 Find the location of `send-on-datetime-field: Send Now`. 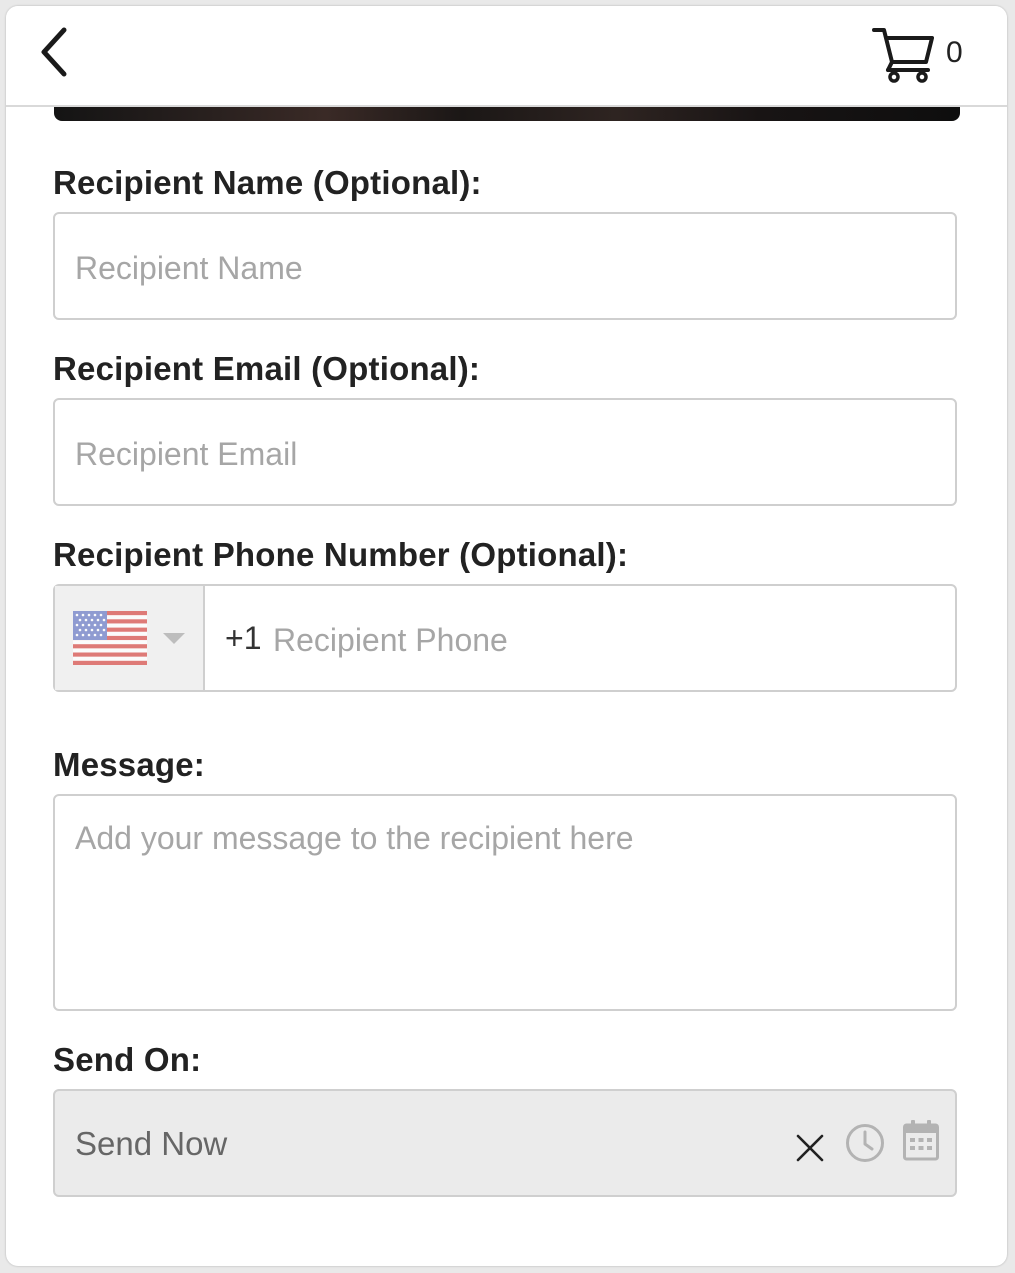

send-on-datetime-field: Send Now is located at coordinates (505, 1143).